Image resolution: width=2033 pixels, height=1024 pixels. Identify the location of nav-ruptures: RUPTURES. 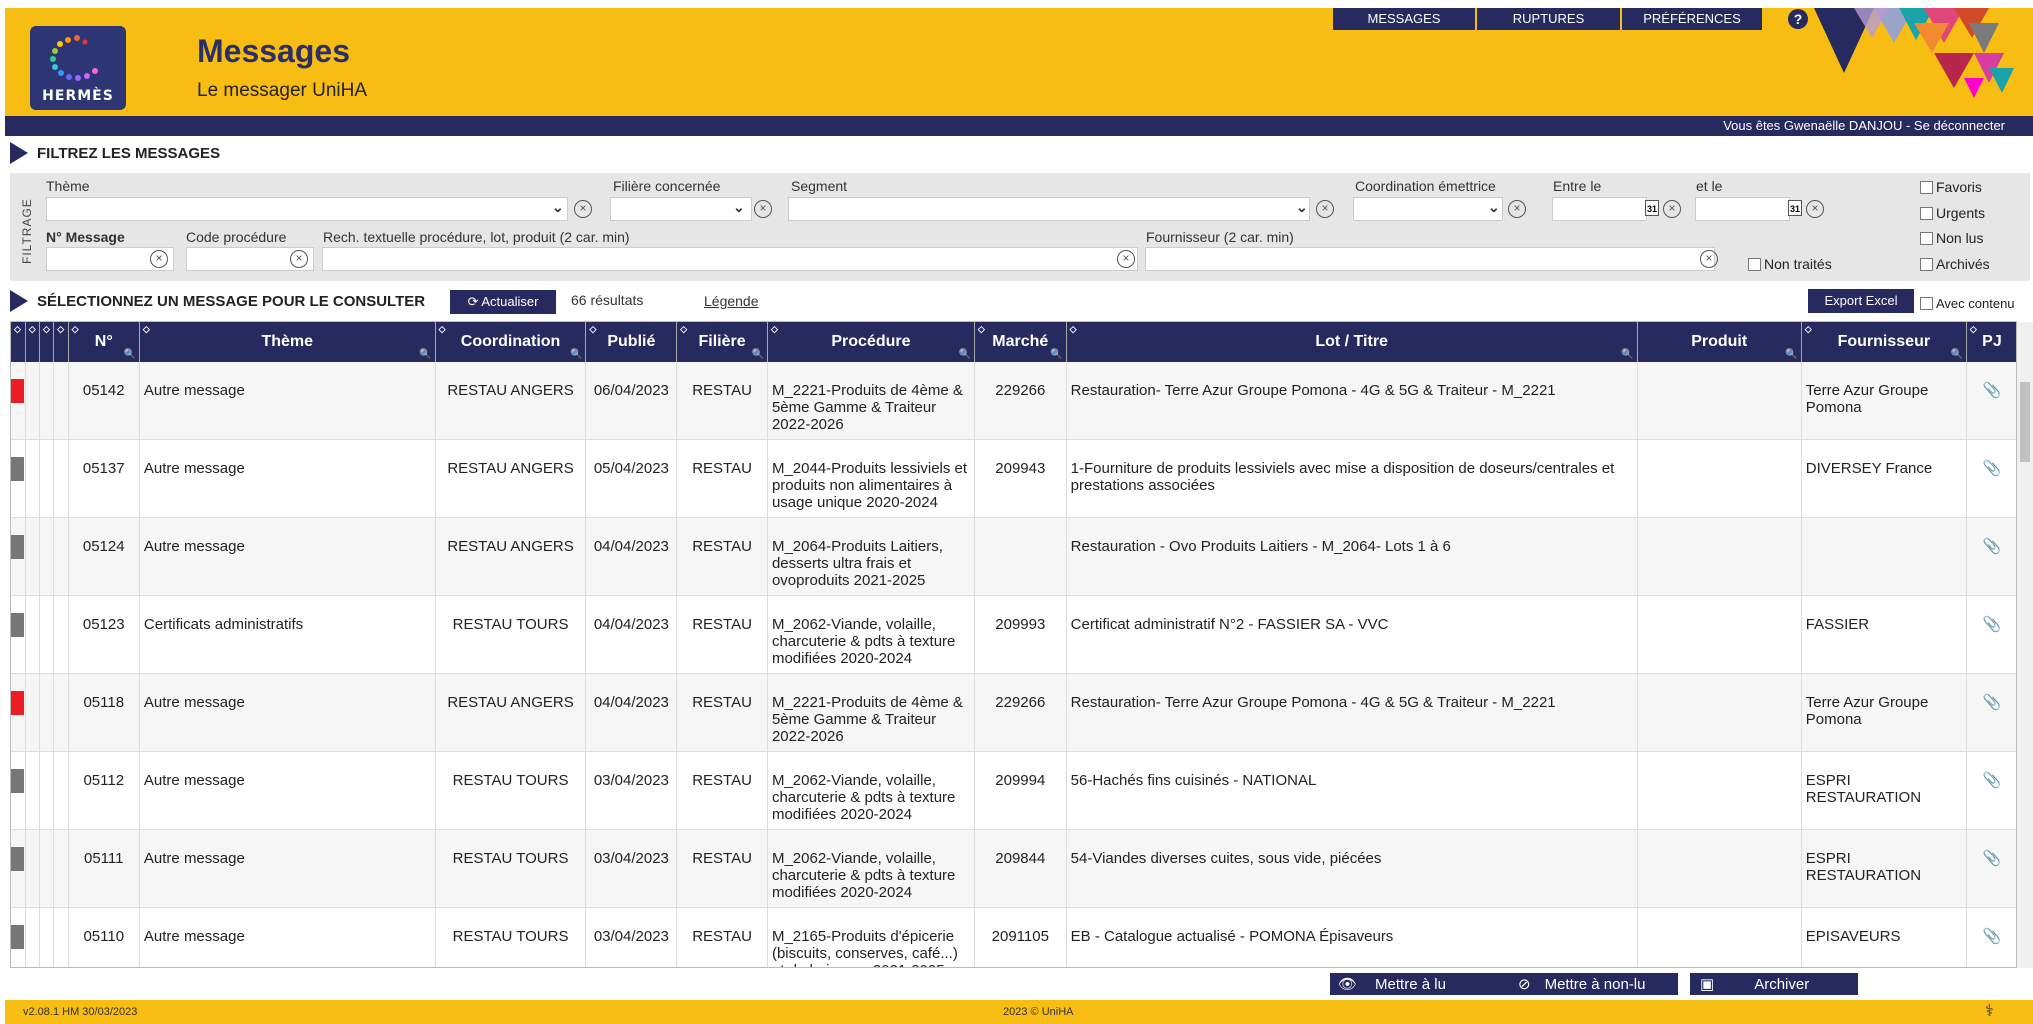
(1548, 19).